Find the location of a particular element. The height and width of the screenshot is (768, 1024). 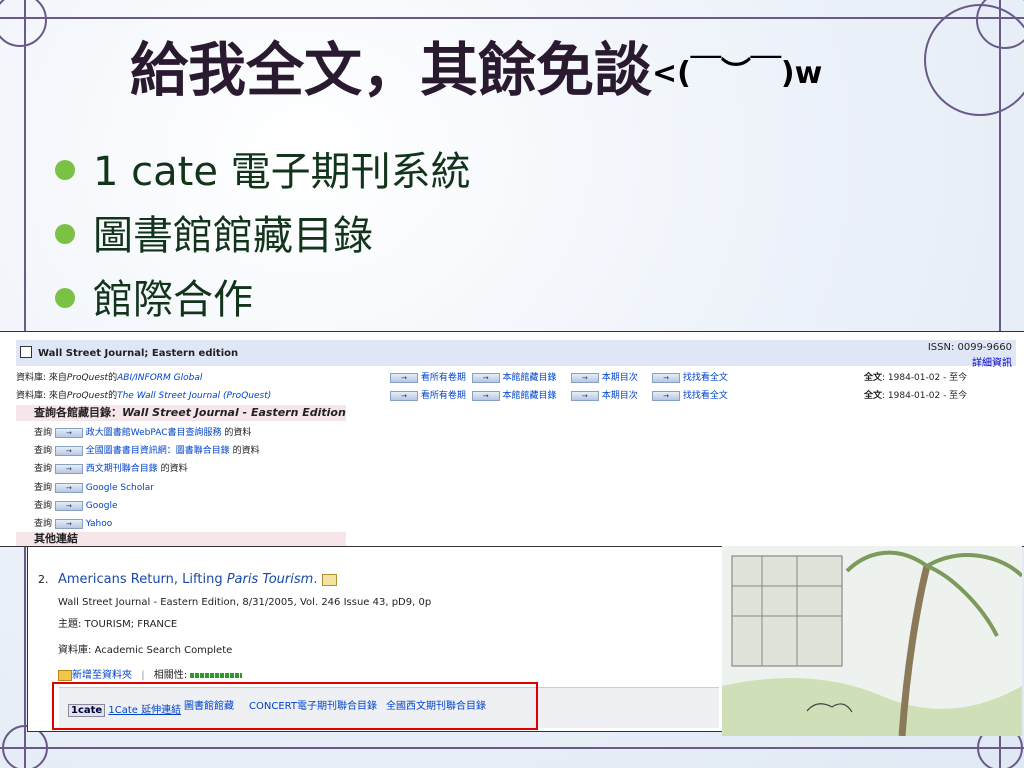

database-label: 資料庫: is located at coordinates (75, 650).